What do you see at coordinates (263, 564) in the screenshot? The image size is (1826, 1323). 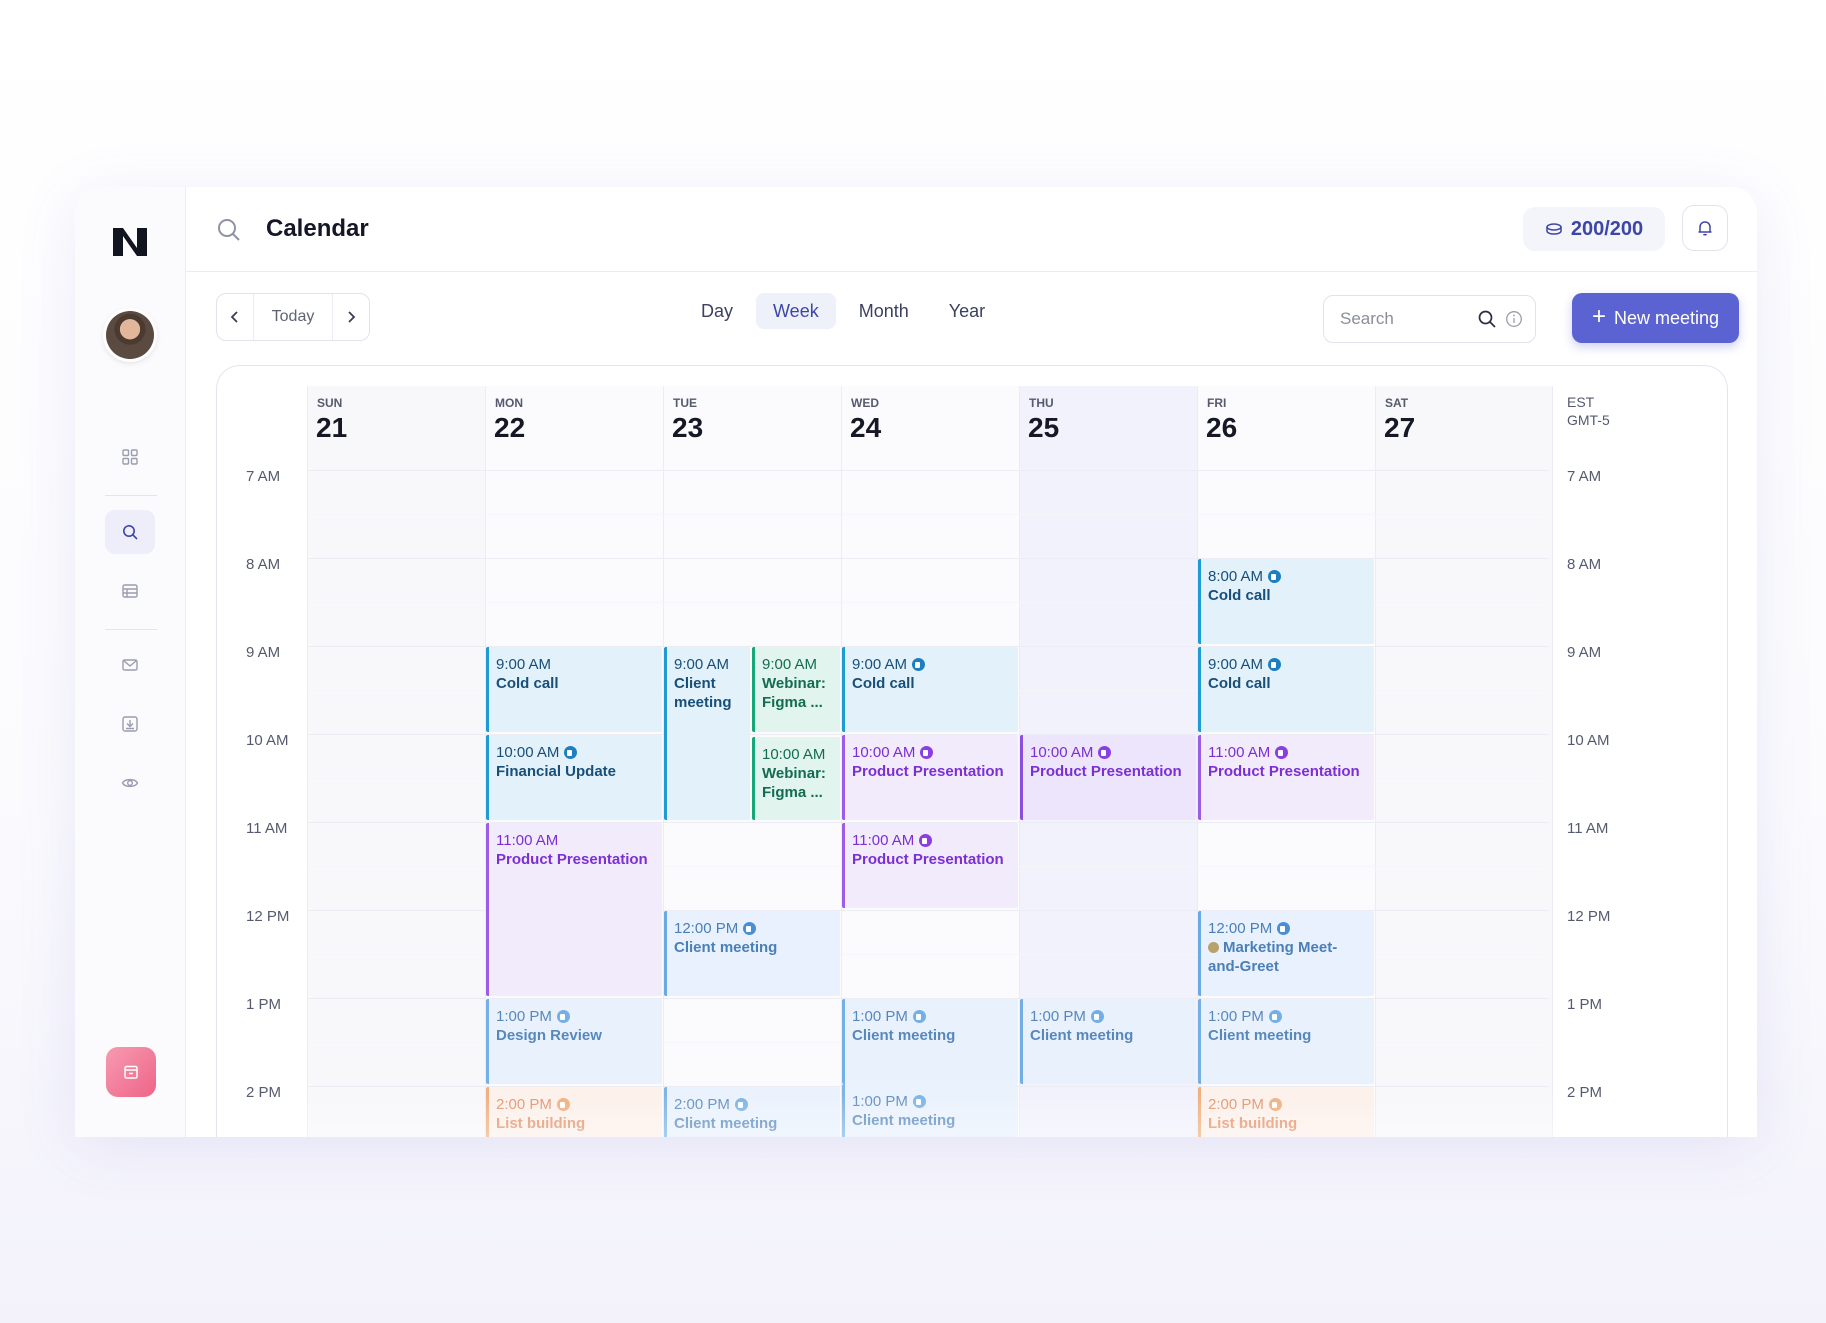 I see `hour-label: 8 AM` at bounding box center [263, 564].